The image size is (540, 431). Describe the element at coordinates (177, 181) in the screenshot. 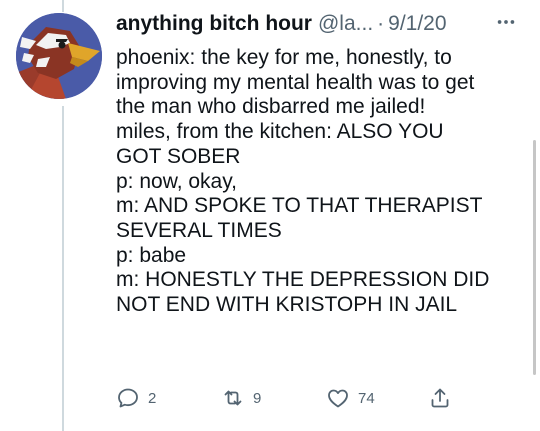

I see `tweet-text-line: p: now, okay,` at that location.